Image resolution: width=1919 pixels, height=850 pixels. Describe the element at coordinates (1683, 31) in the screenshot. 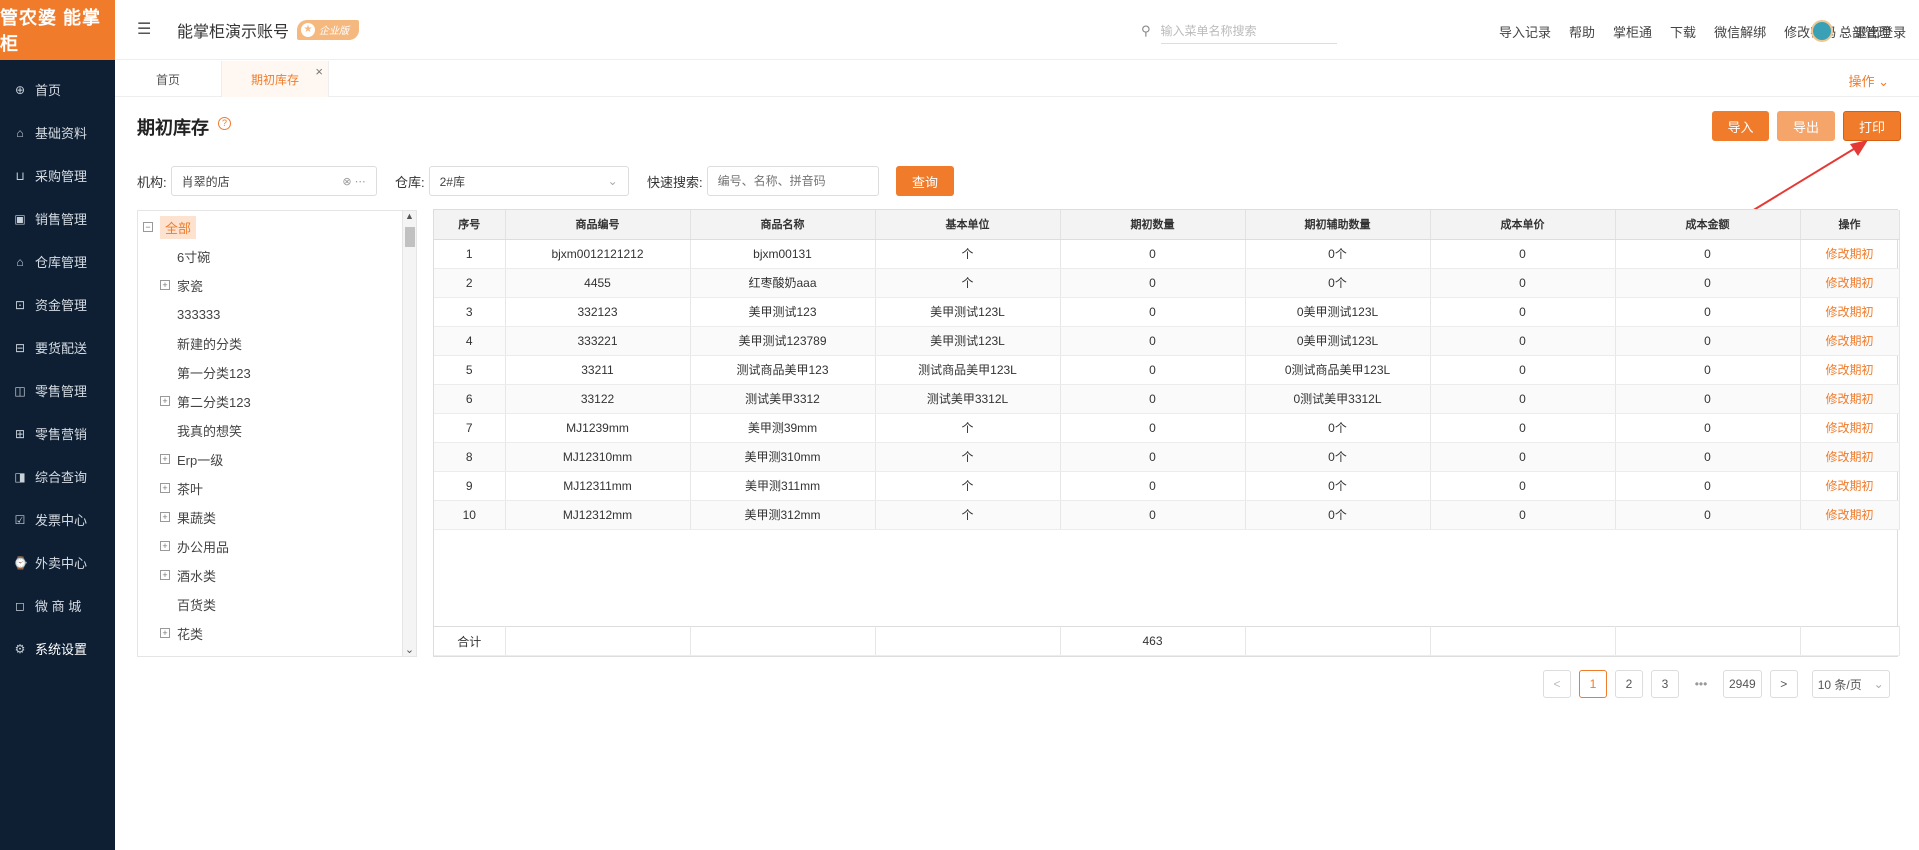

I see `header-link-3: 下载` at that location.